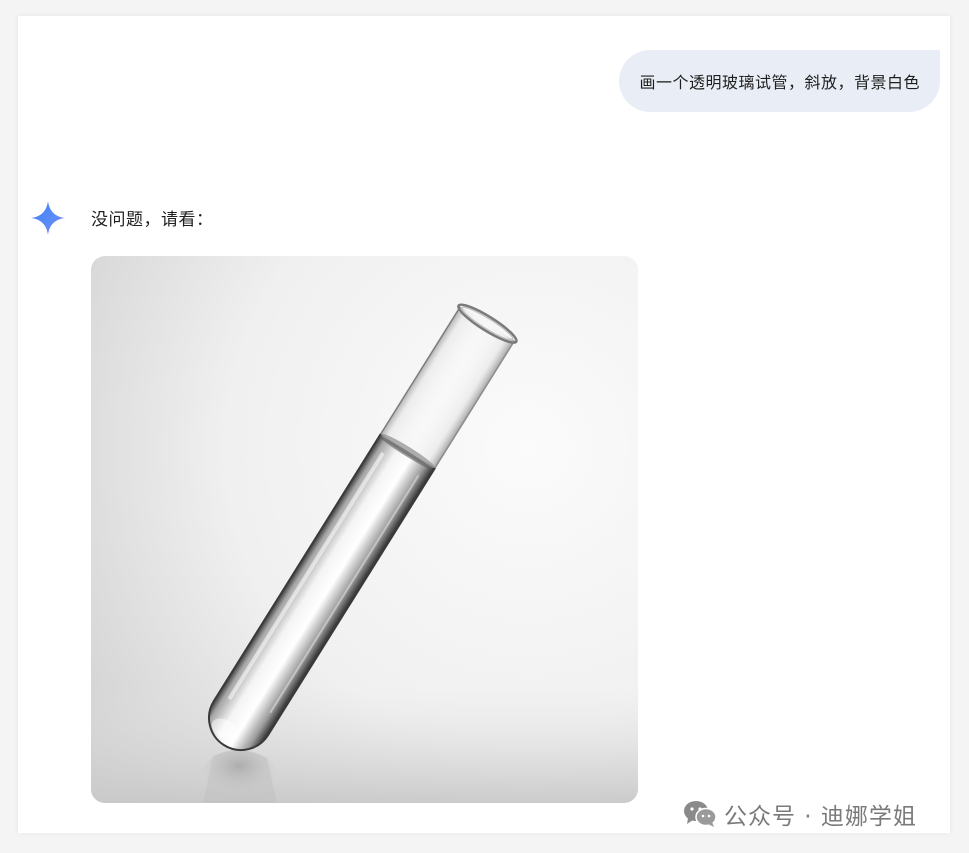 Image resolution: width=969 pixels, height=853 pixels. Describe the element at coordinates (48, 218) in the screenshot. I see `sparkle-icon` at that location.